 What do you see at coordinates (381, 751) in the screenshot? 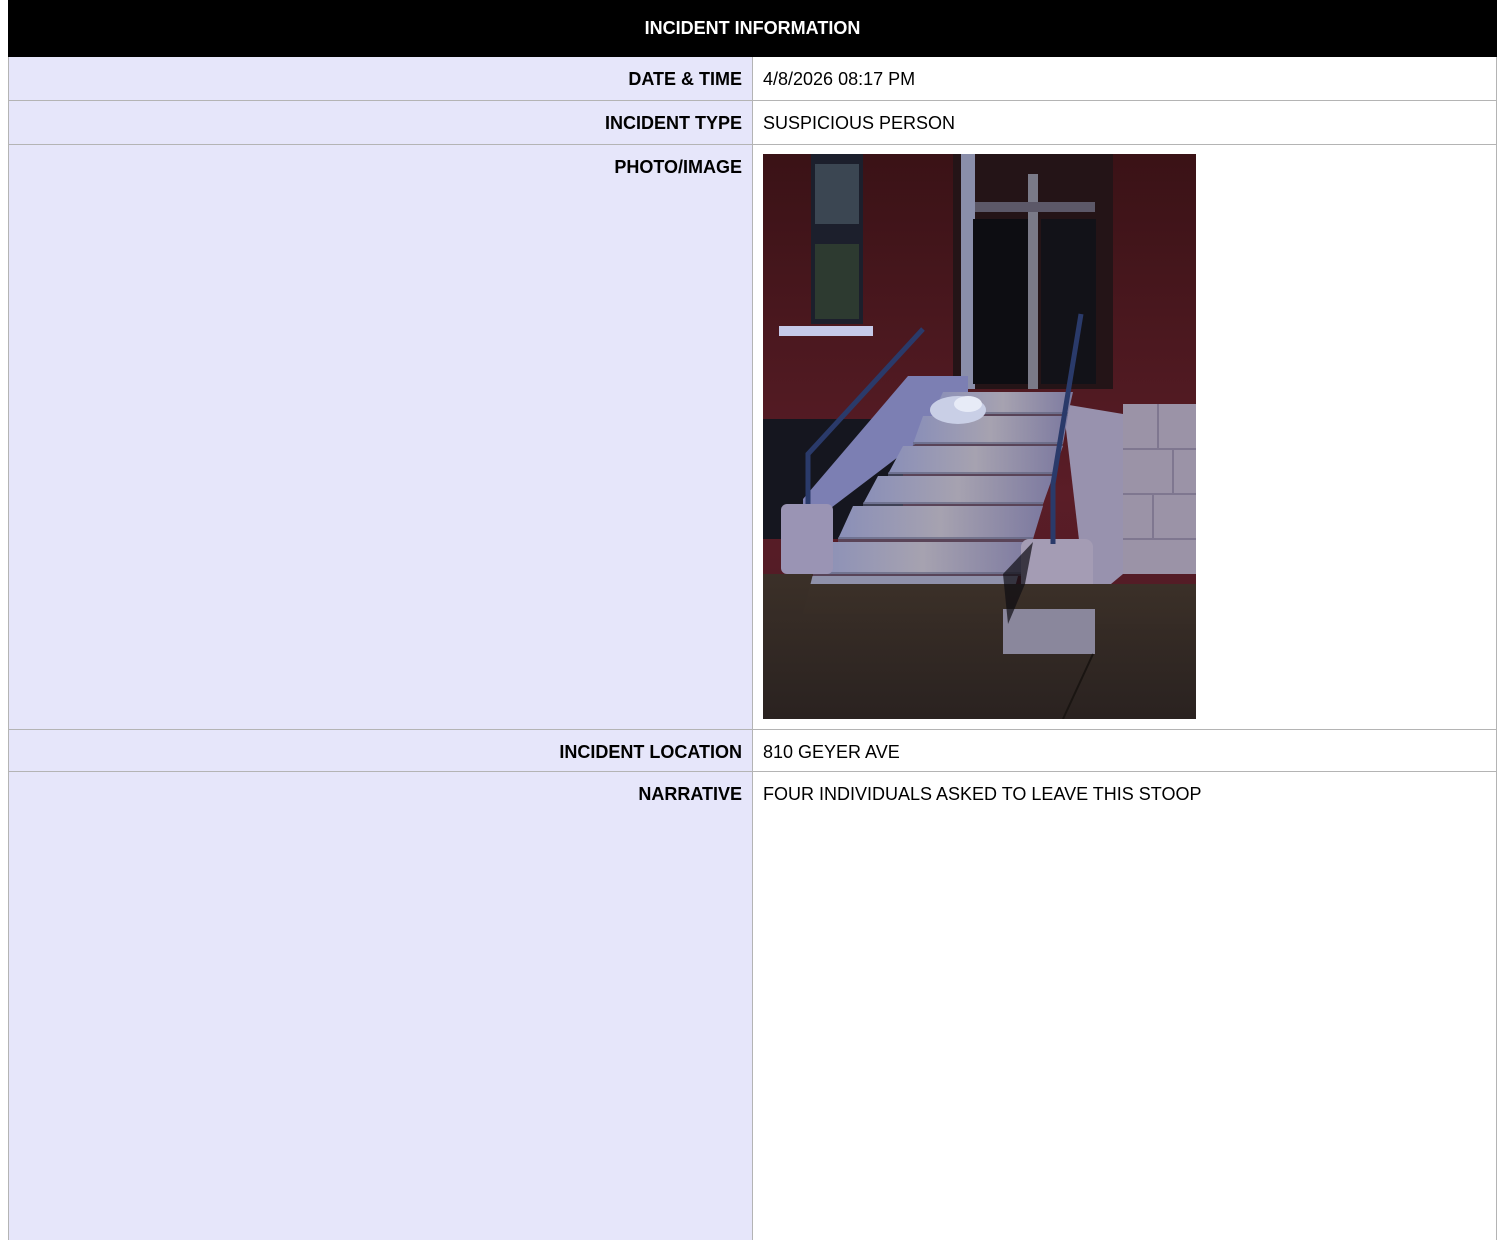
I see `location-label: INCIDENT LOCATION` at bounding box center [381, 751].